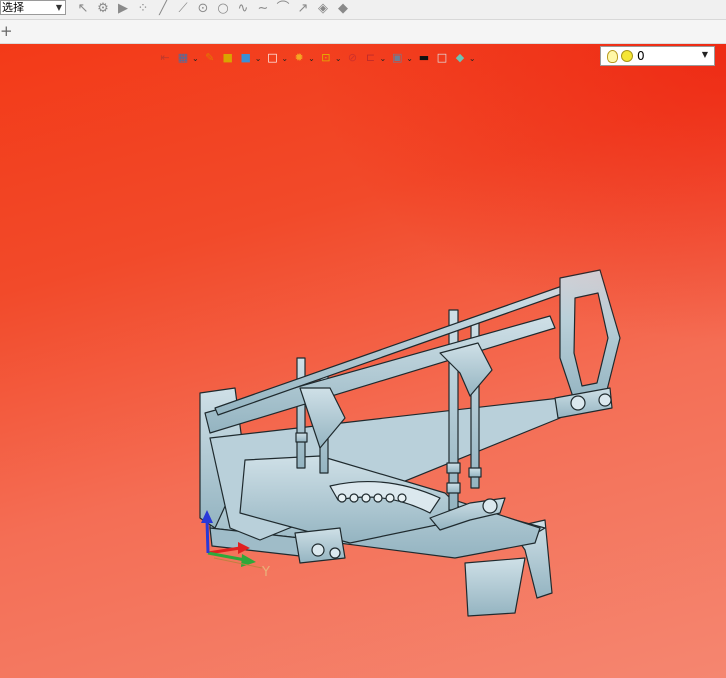 The image size is (726, 678). I want to click on add-icon: +, so click(6, 31).